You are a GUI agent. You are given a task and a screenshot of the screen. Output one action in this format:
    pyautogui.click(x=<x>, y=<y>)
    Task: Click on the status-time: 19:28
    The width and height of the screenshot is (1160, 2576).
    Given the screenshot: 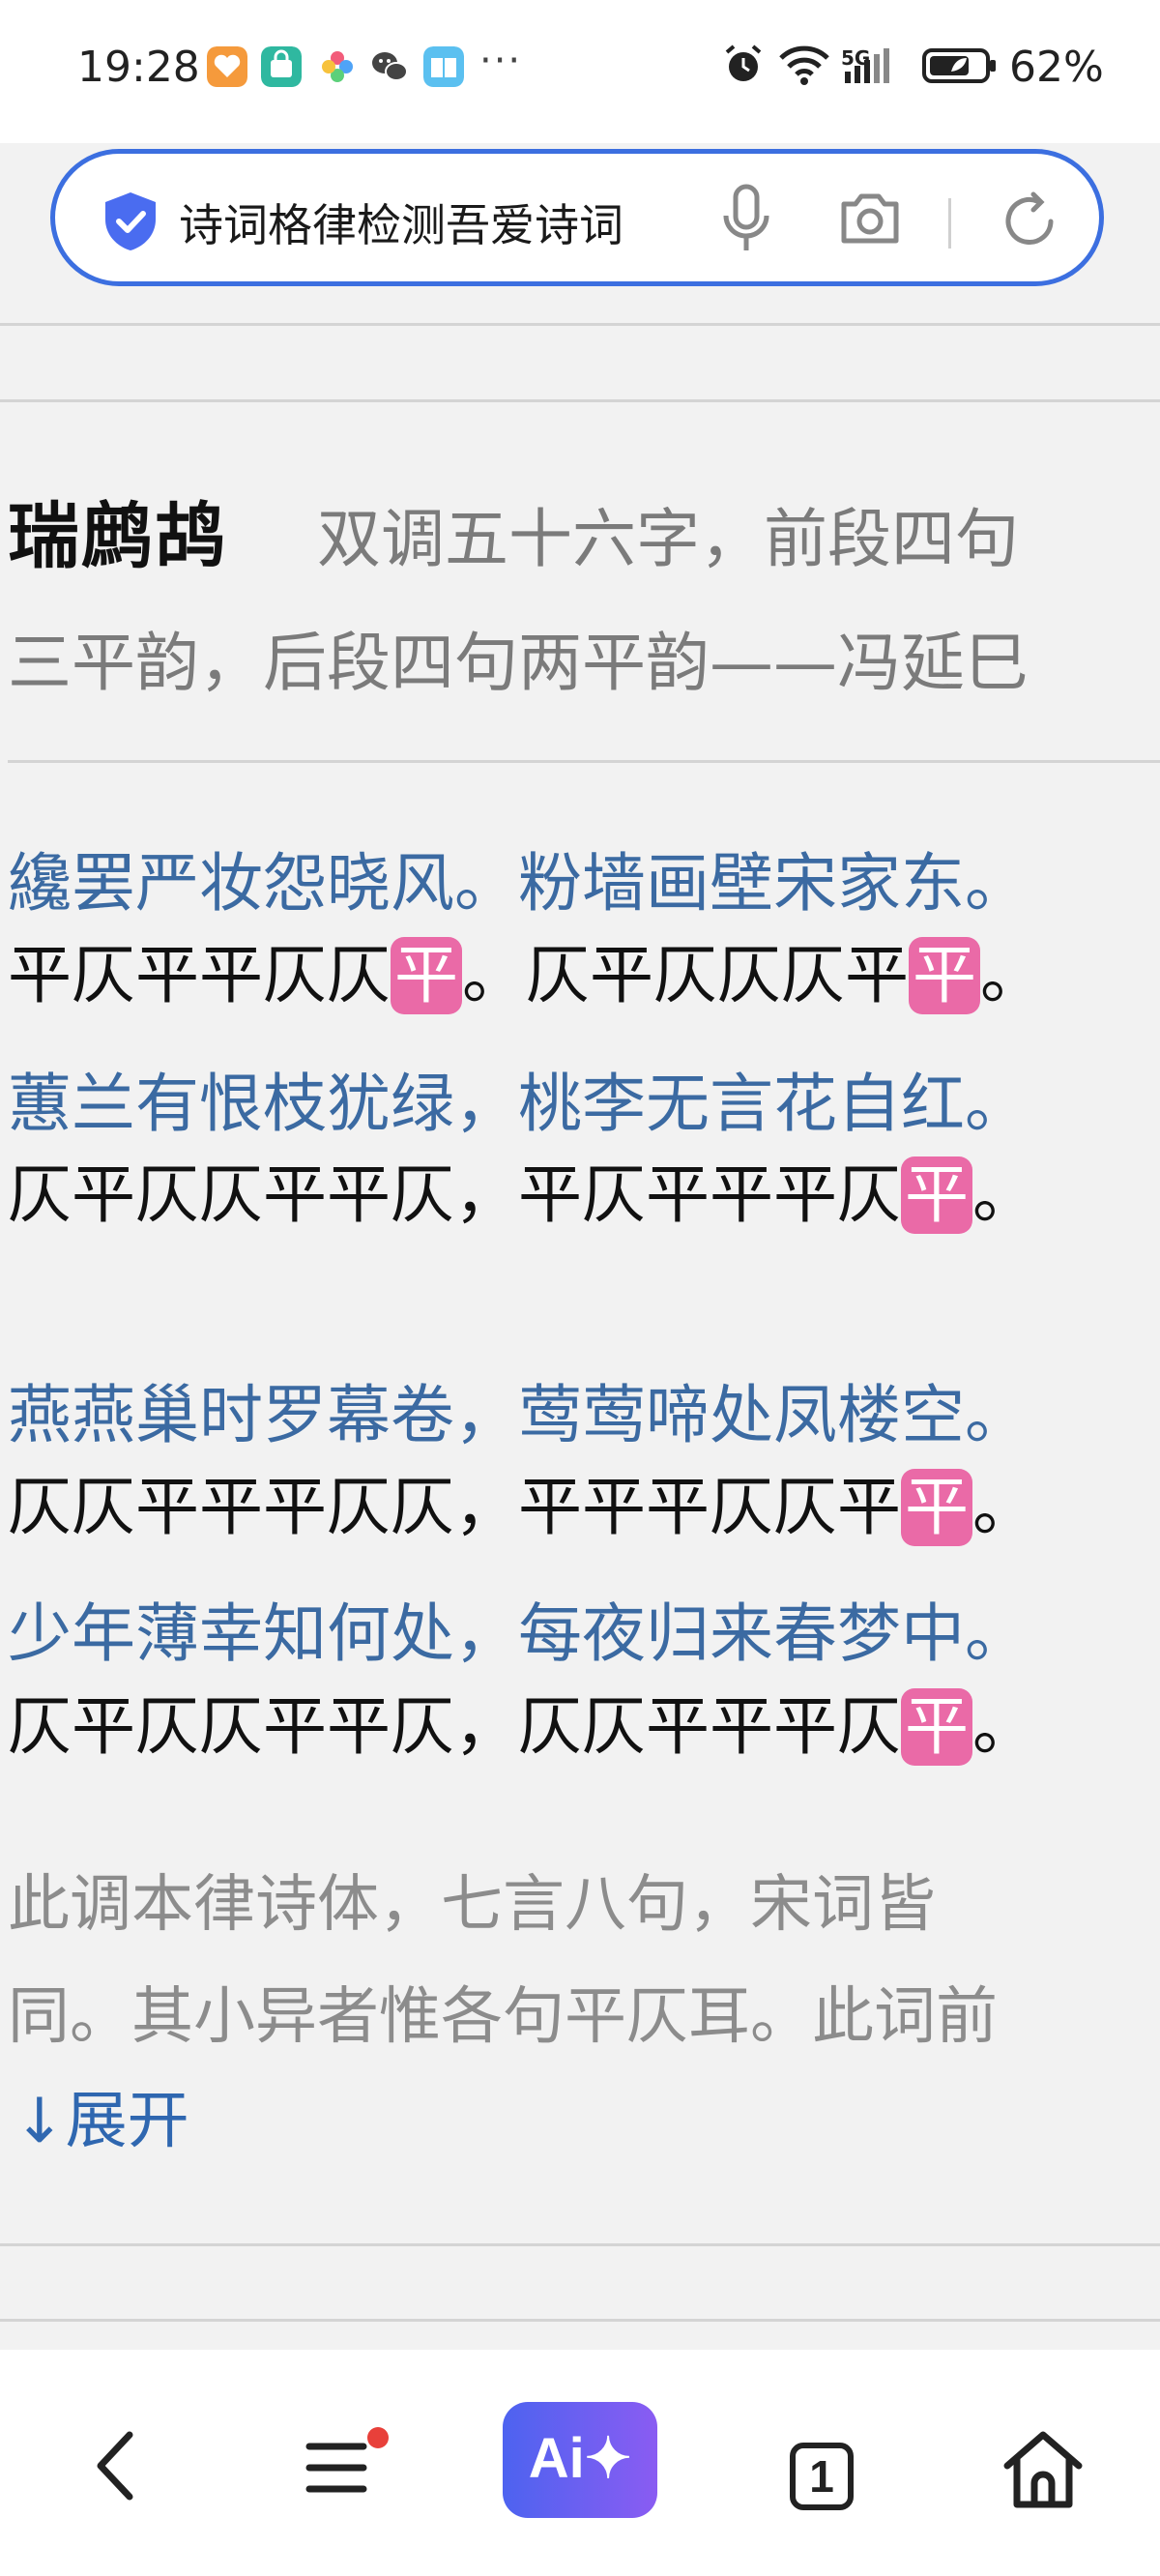 What is the action you would take?
    pyautogui.click(x=138, y=67)
    